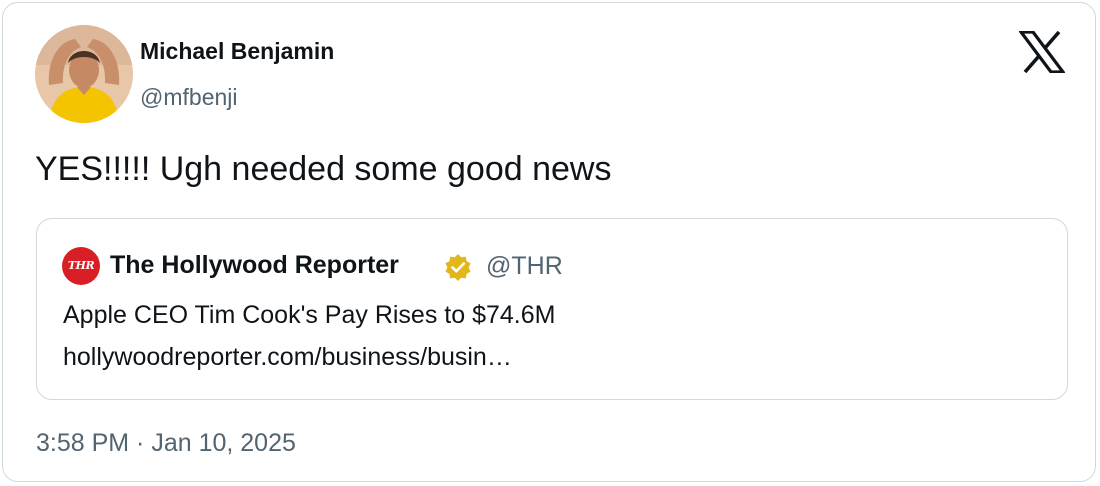 The height and width of the screenshot is (486, 1100). What do you see at coordinates (237, 51) in the screenshot?
I see `author-name: Michael Benjamin` at bounding box center [237, 51].